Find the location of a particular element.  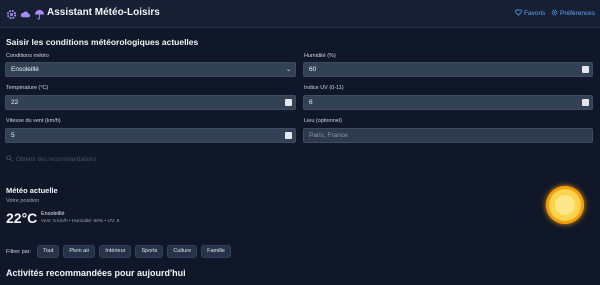

weather-position: Votre position is located at coordinates (23, 201).